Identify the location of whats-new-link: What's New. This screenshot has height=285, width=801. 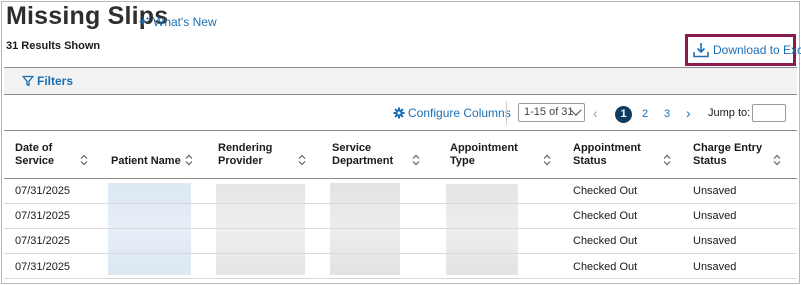
(177, 22).